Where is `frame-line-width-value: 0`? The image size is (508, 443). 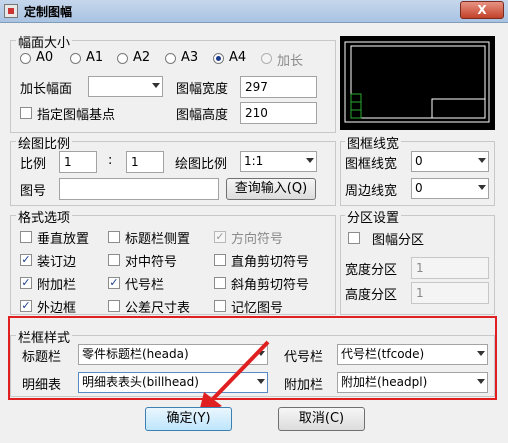 frame-line-width-value: 0 is located at coordinates (419, 161).